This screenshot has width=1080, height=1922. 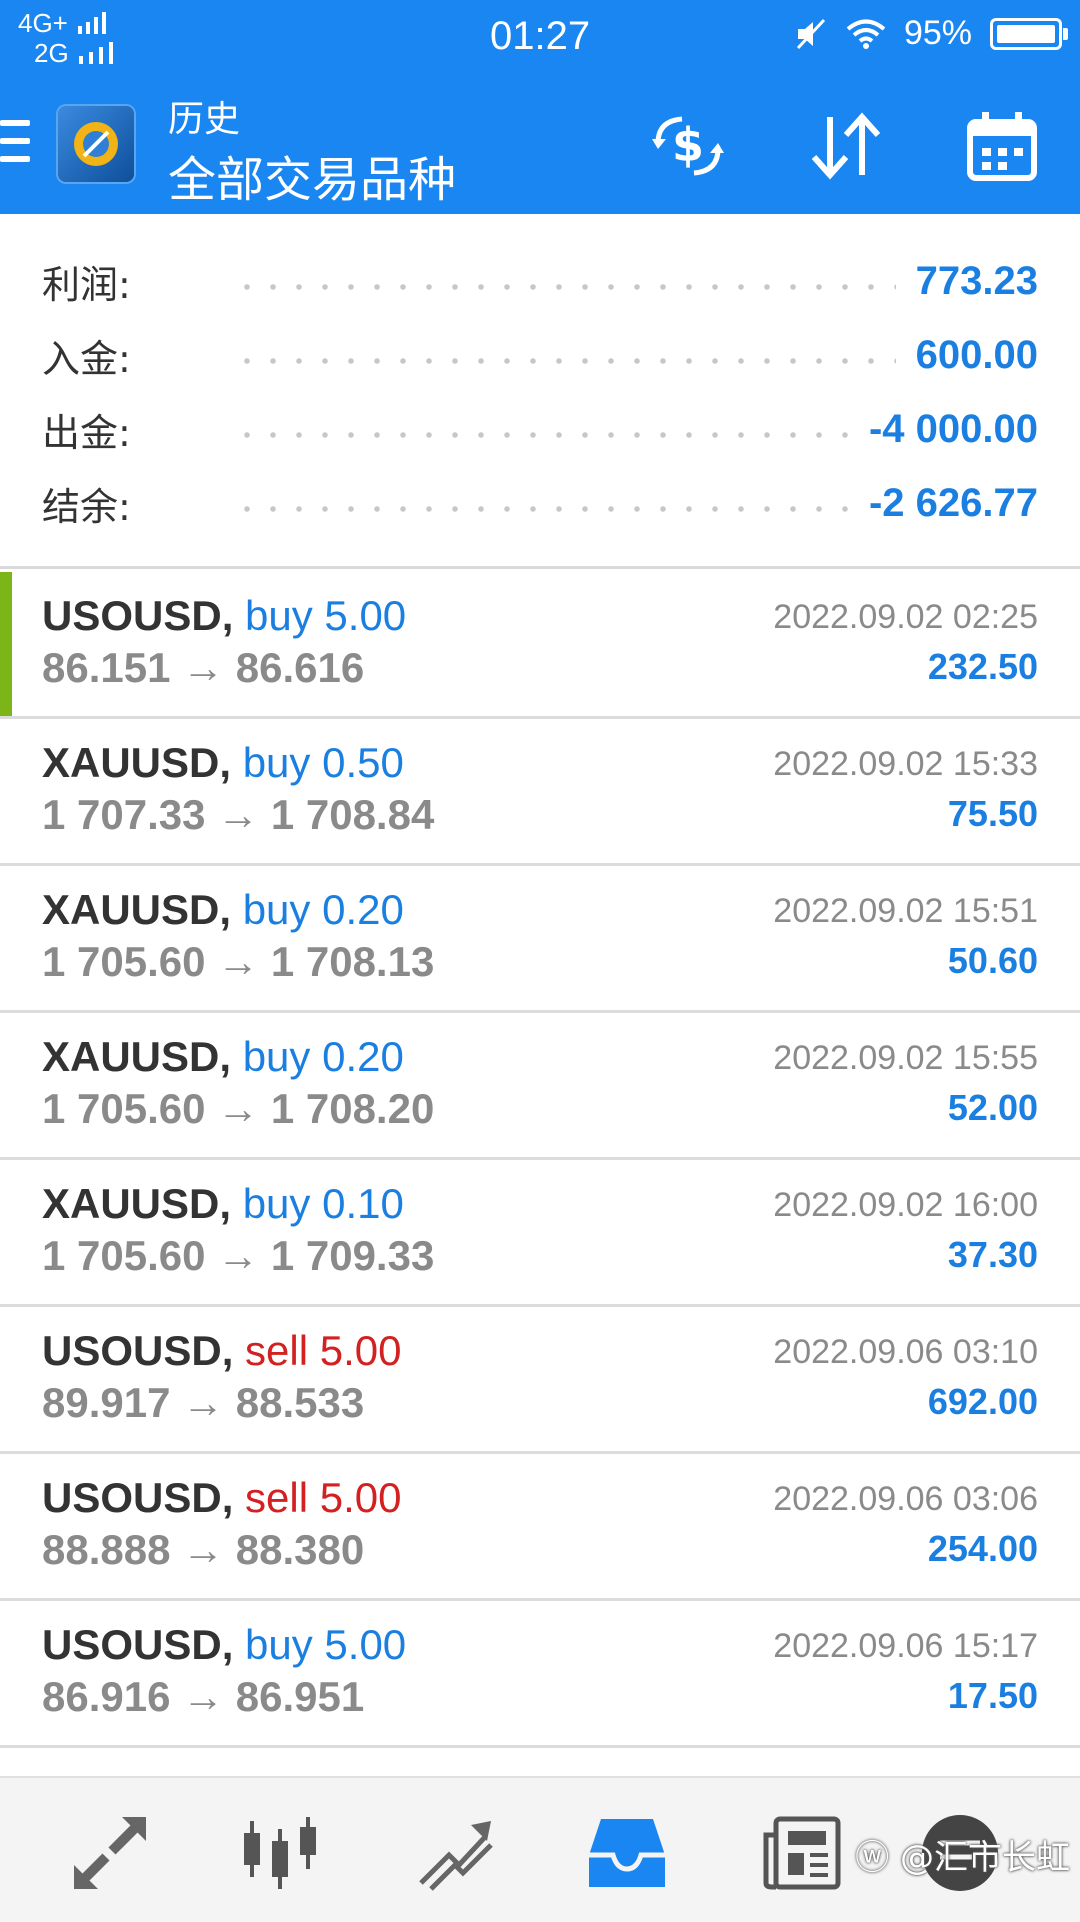 What do you see at coordinates (627, 1853) in the screenshot?
I see `history-icon` at bounding box center [627, 1853].